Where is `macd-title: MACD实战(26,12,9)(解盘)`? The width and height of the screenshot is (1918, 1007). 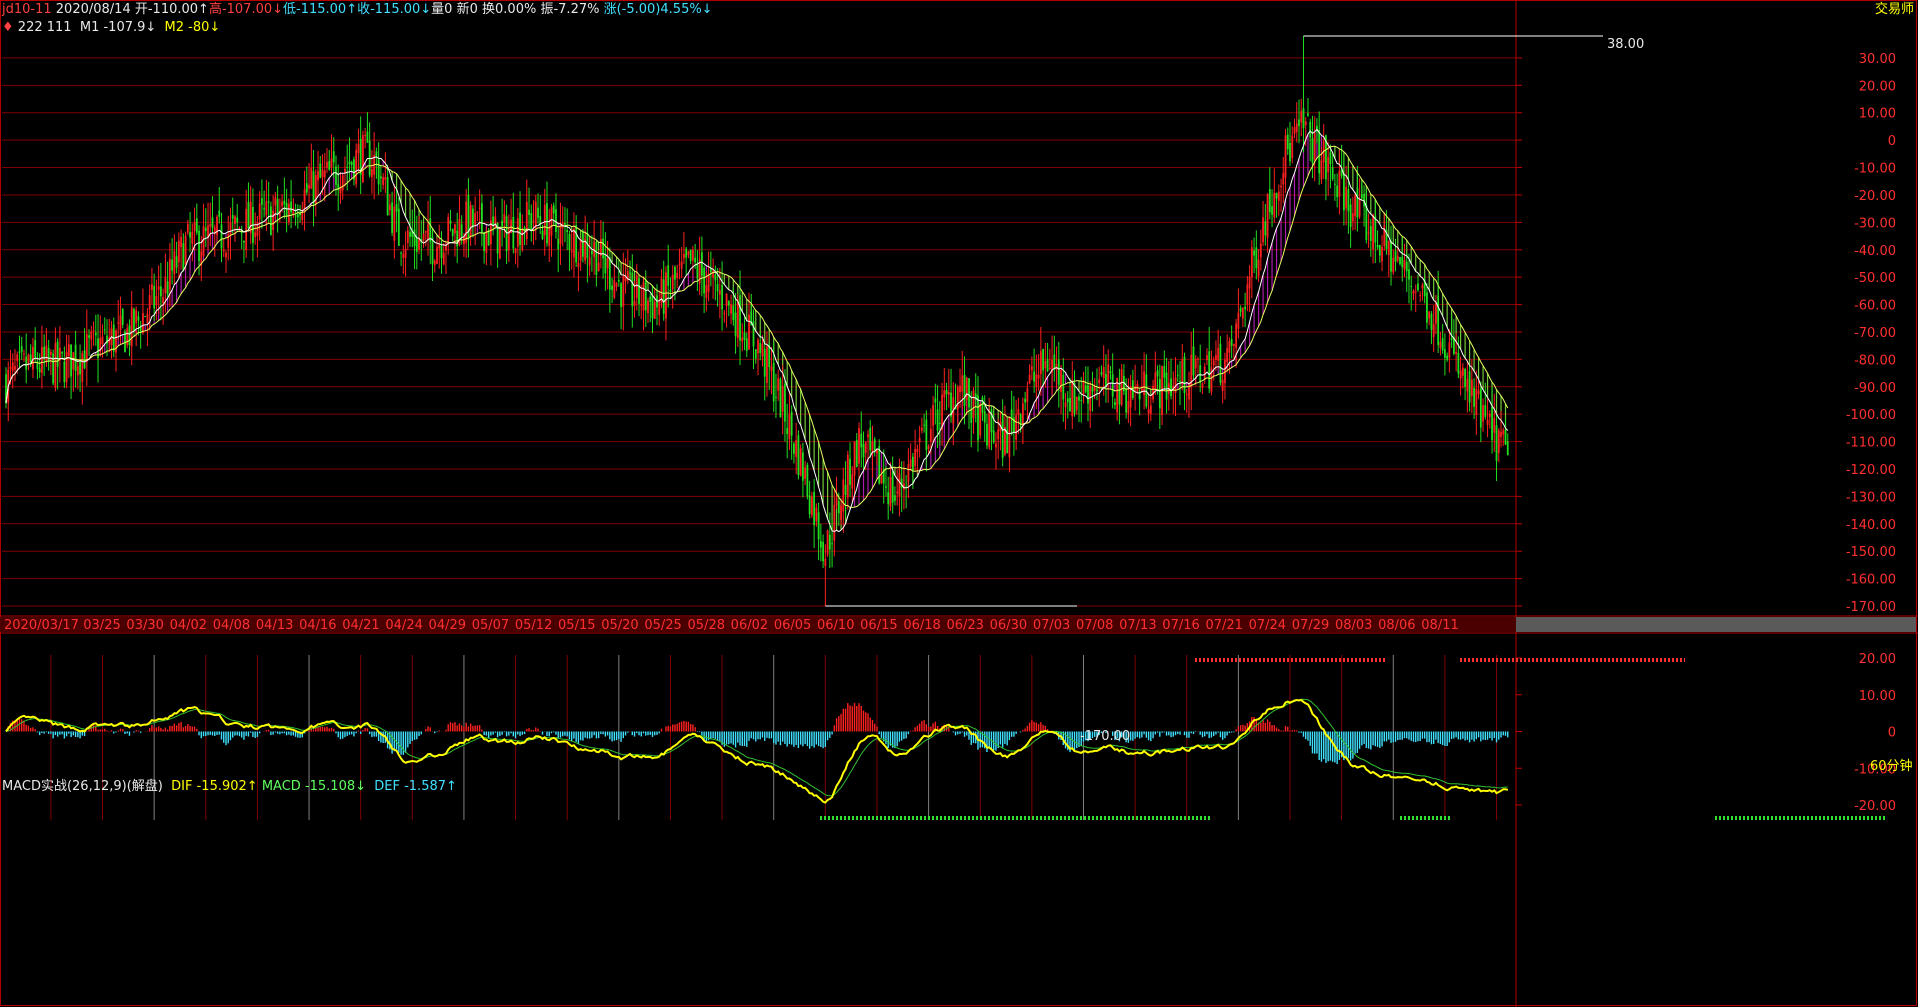 macd-title: MACD实战(26,12,9)(解盘) is located at coordinates (82, 786).